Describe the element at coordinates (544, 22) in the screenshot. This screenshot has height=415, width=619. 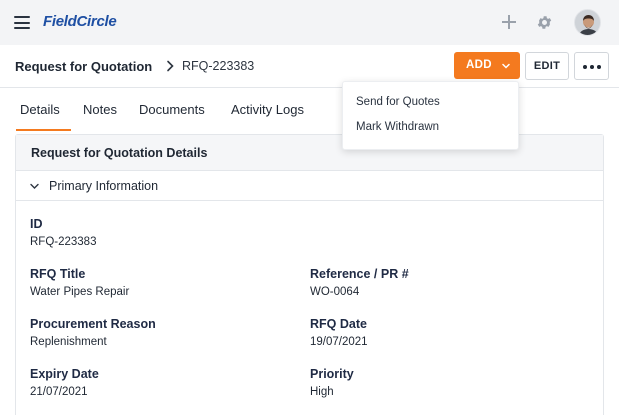
I see `gear-icon` at that location.